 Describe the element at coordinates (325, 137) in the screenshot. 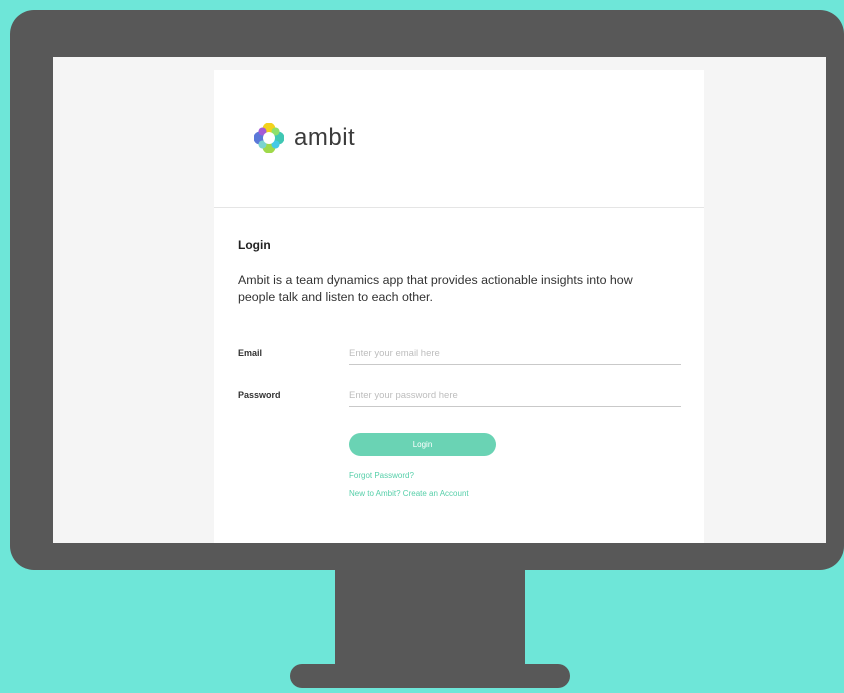

I see `brand-name: ambit` at that location.